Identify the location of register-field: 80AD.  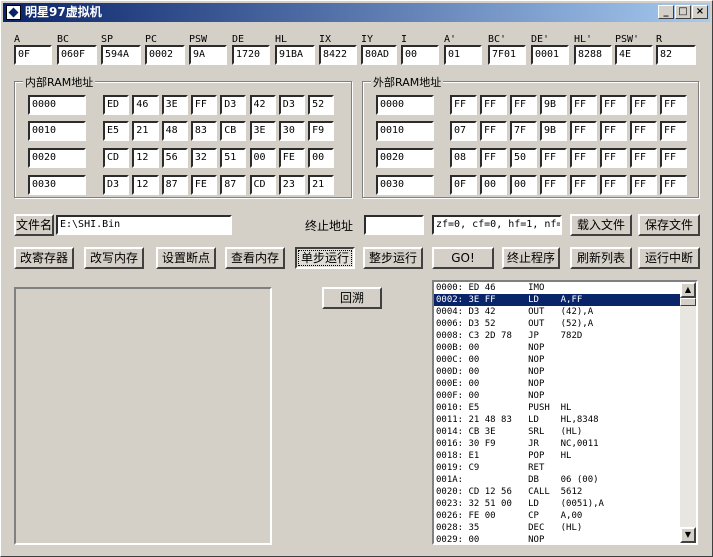
(379, 55).